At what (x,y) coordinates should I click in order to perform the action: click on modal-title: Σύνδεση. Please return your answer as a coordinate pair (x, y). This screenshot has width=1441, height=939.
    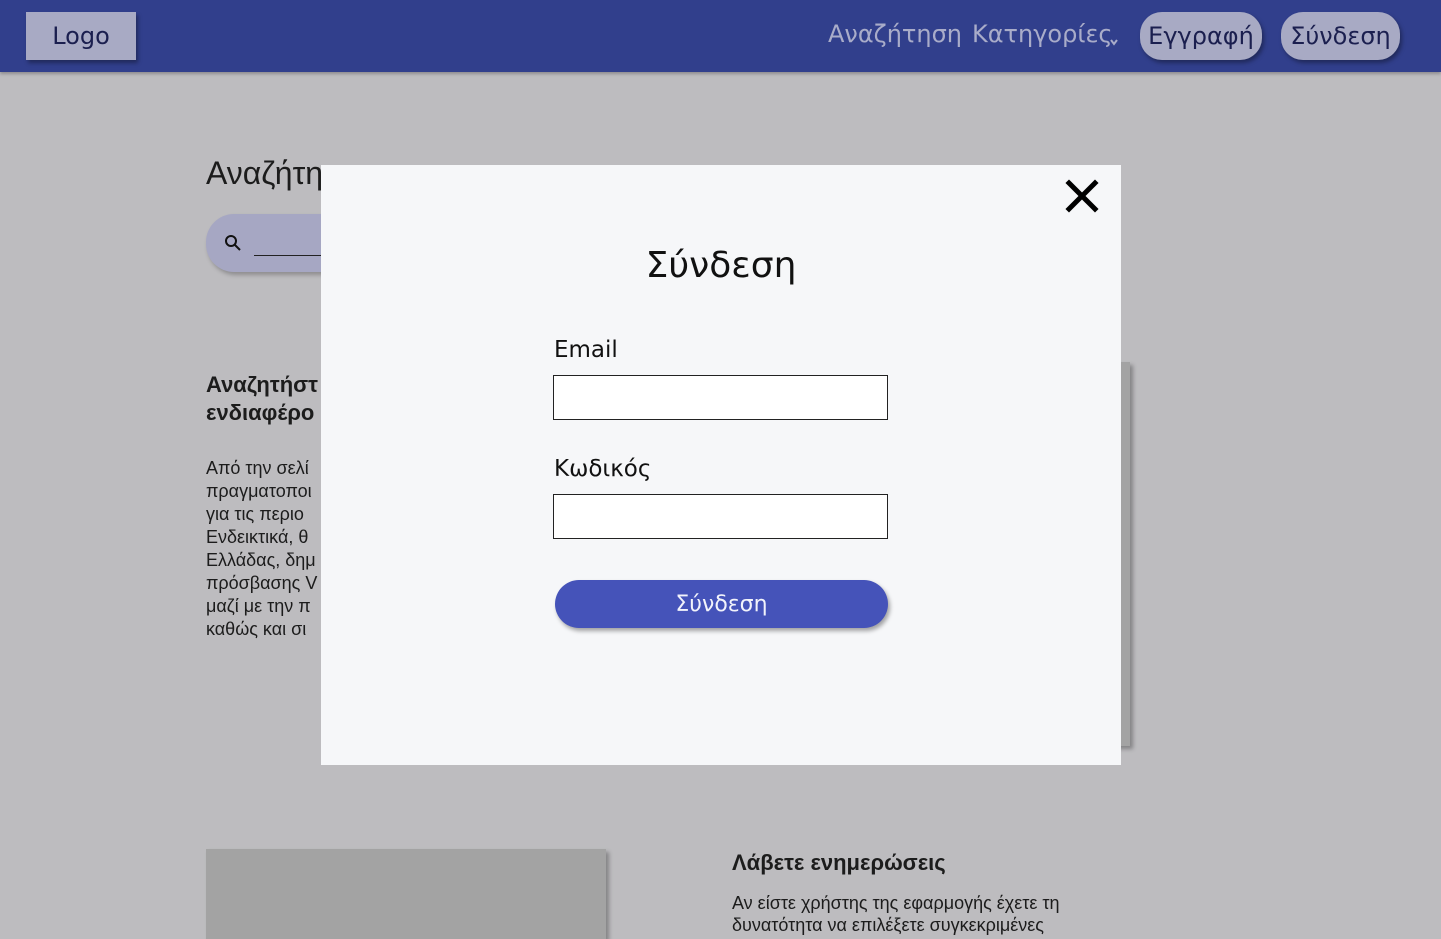
    Looking at the image, I should click on (721, 265).